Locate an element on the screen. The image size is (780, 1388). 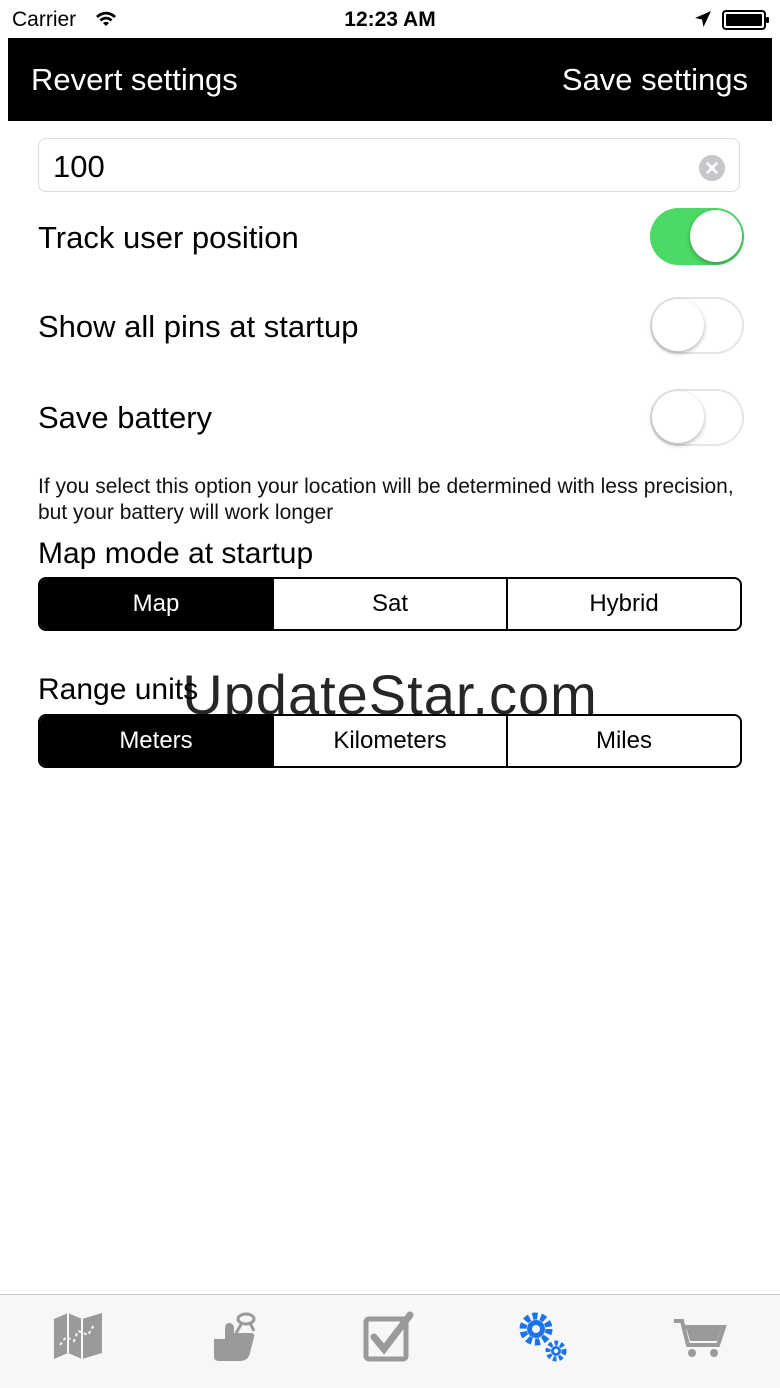
battery-icon is located at coordinates (745, 20).